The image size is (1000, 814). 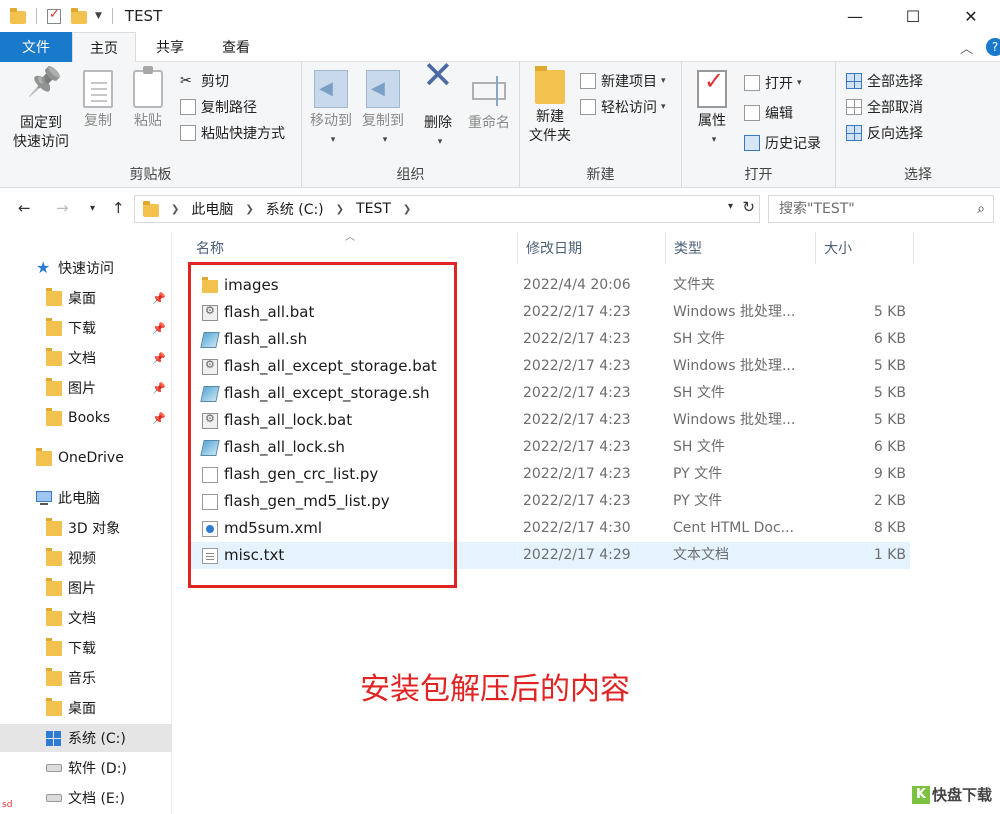 I want to click on cut-button: ✂ 剪切, so click(x=204, y=81).